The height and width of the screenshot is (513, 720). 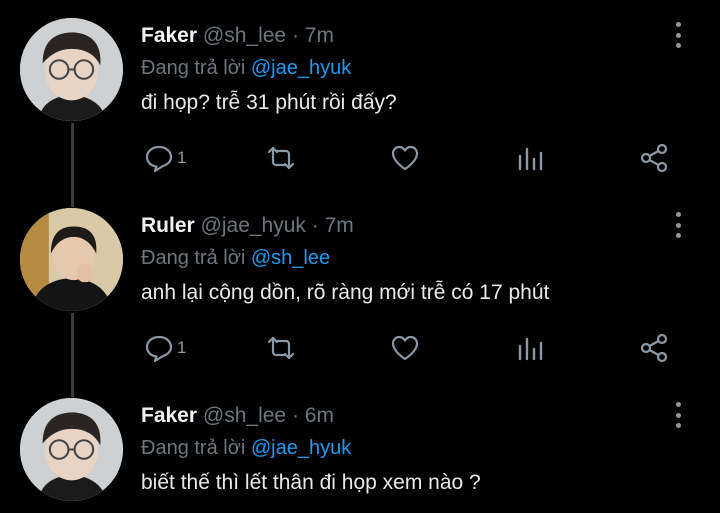 I want to click on replying-to: Đang trả lời @sh_lee, so click(x=235, y=258).